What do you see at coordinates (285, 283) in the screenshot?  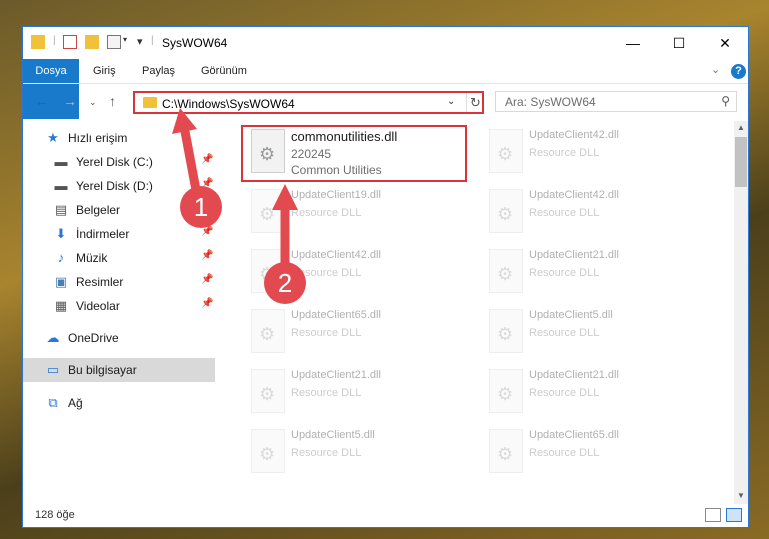 I see `step-2-callout: 2` at bounding box center [285, 283].